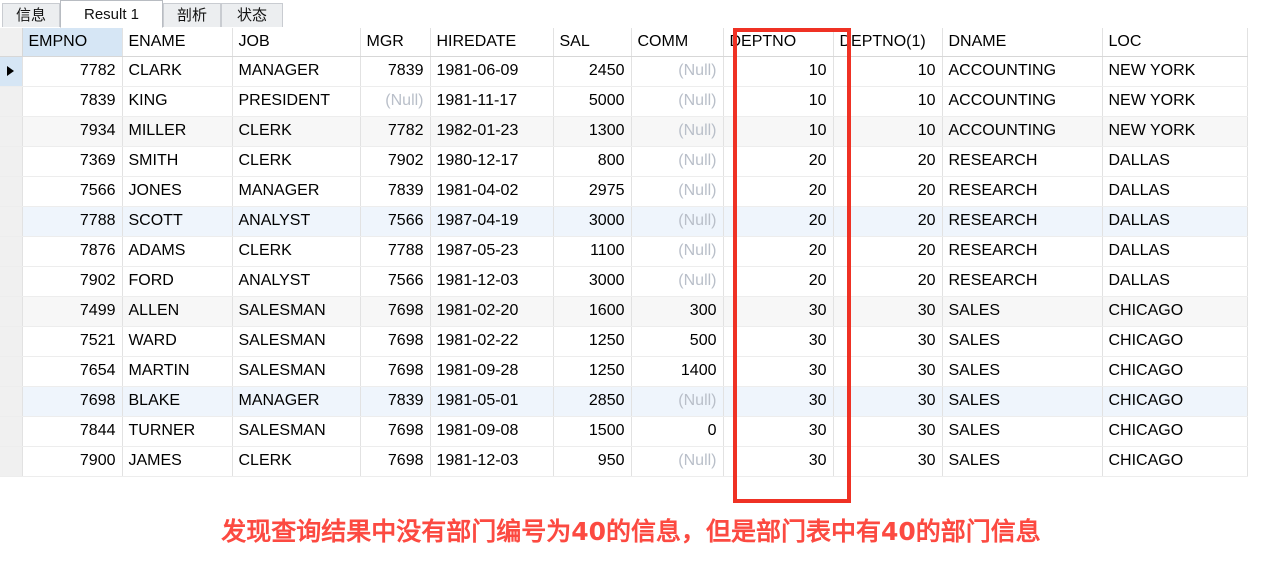 The image size is (1262, 575). I want to click on cell-empno: 7698, so click(72, 401).